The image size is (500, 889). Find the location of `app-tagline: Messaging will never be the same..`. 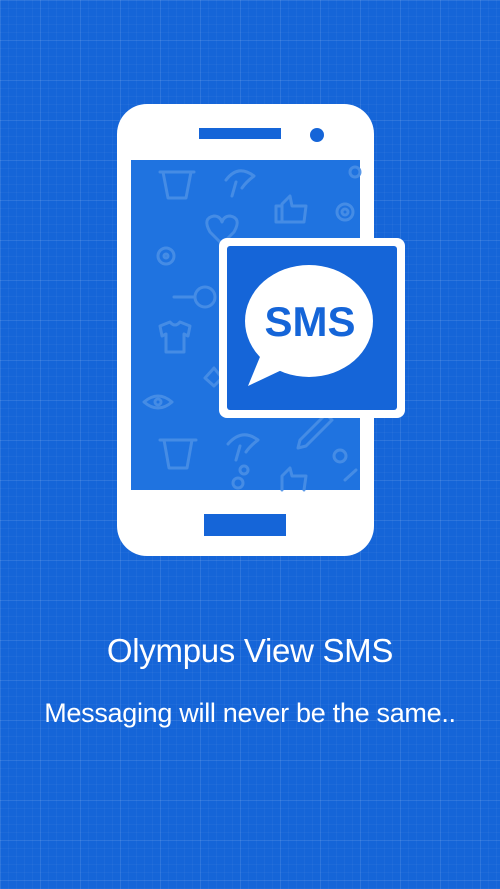

app-tagline: Messaging will never be the same.. is located at coordinates (250, 713).